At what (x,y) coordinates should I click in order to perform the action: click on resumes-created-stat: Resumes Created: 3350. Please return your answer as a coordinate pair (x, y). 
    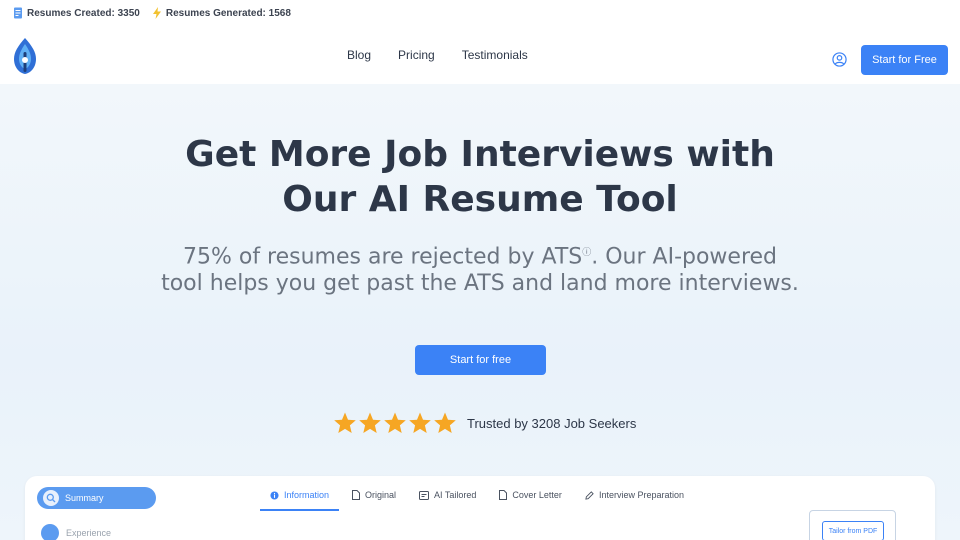
    Looking at the image, I should click on (76, 13).